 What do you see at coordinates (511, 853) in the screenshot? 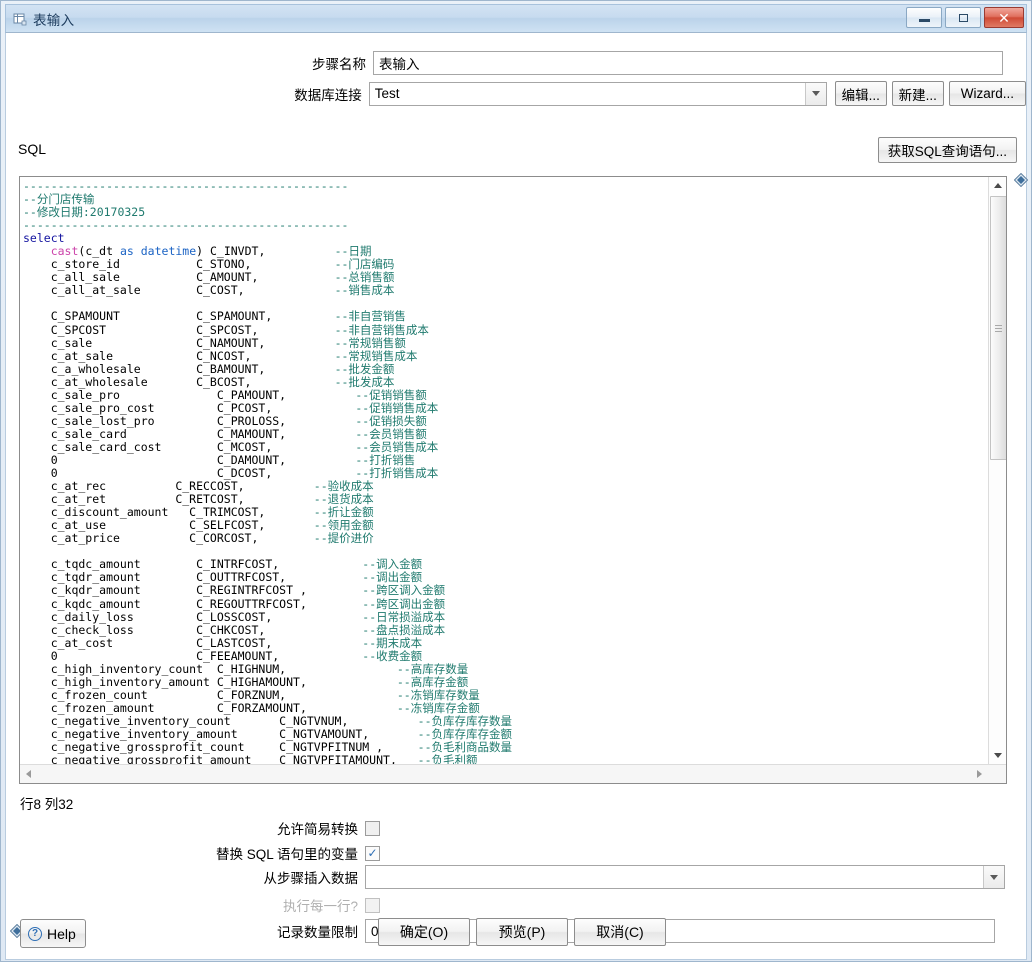
I see `replace-variables-row: 替换 SQL 语句里的变量 ✓` at bounding box center [511, 853].